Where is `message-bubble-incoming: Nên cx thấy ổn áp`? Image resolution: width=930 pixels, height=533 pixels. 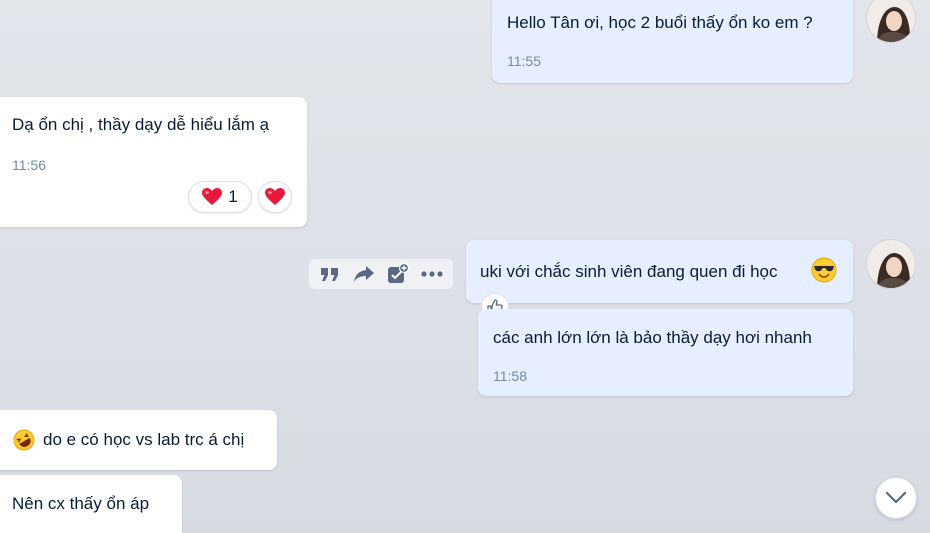
message-bubble-incoming: Nên cx thấy ổn áp is located at coordinates (91, 504).